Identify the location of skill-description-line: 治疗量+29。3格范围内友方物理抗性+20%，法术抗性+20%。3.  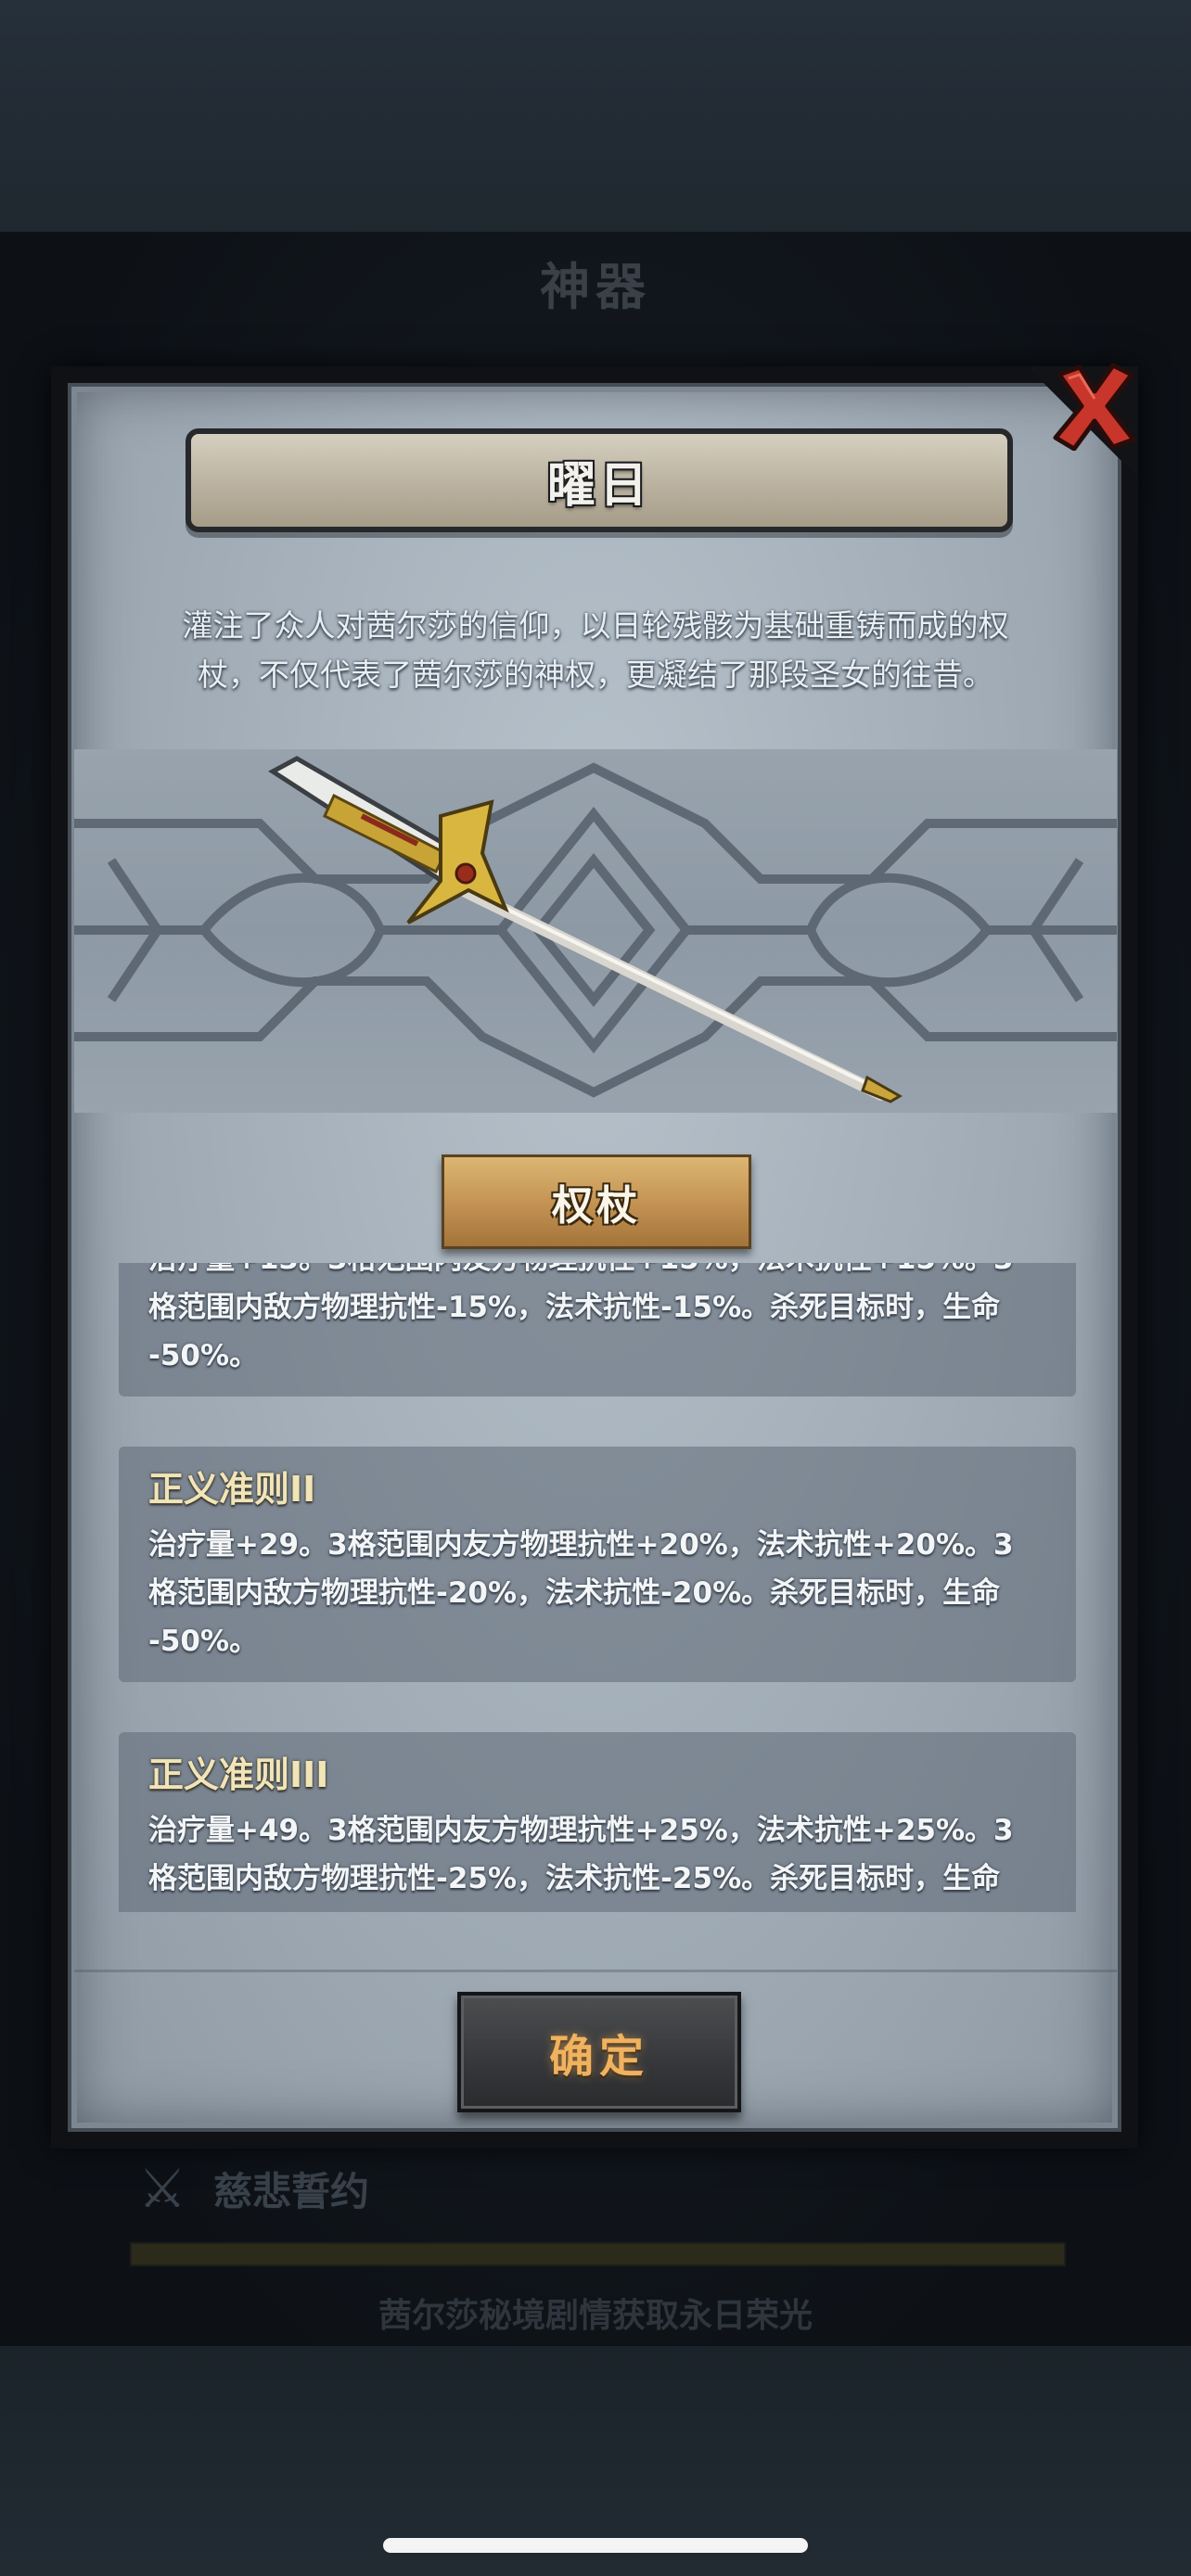
(581, 1545).